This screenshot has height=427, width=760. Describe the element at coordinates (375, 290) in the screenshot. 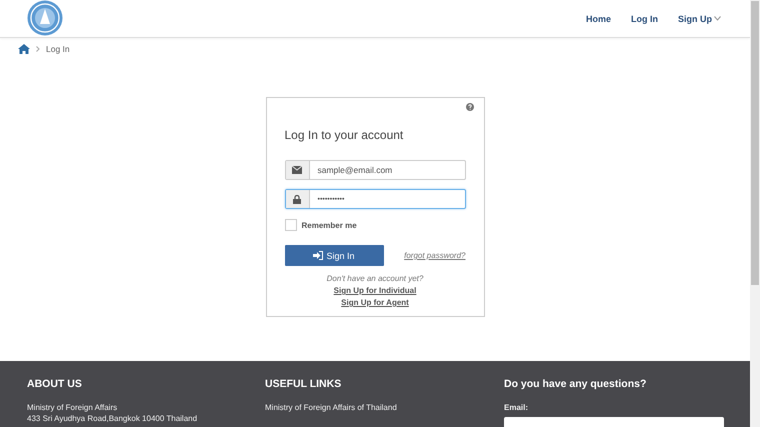

I see `signup-link: Sign Up for Individual` at that location.